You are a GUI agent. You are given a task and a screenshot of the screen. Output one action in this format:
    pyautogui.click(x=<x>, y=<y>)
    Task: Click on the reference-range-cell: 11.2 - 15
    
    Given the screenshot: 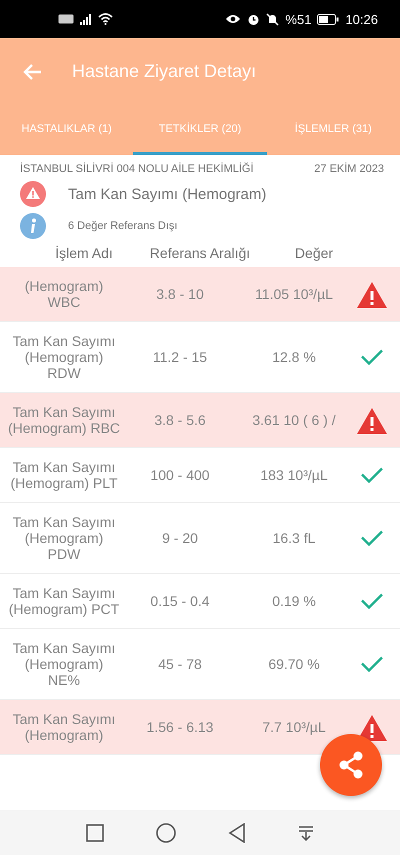 What is the action you would take?
    pyautogui.click(x=180, y=357)
    